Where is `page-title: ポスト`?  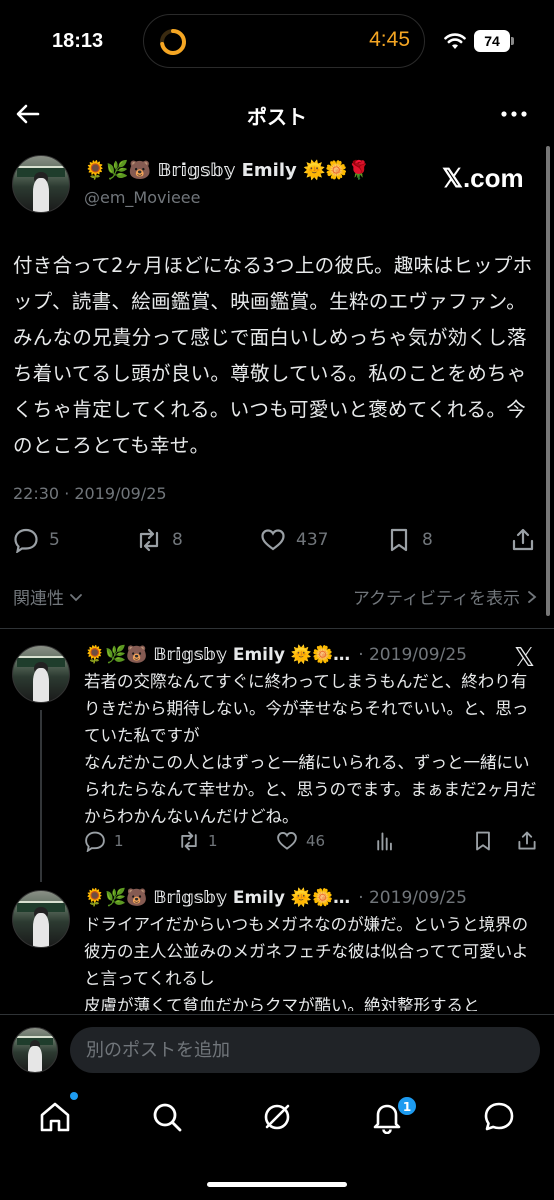
page-title: ポスト is located at coordinates (277, 117).